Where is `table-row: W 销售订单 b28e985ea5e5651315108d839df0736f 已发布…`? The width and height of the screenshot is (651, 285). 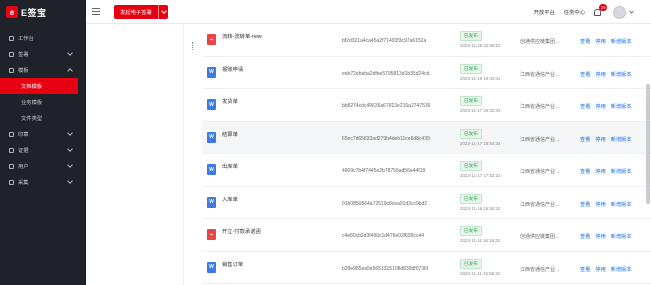
table-row: W 销售订单 b28e985ea5e5651315108d839df0736f 已发布… is located at coordinates (426, 268).